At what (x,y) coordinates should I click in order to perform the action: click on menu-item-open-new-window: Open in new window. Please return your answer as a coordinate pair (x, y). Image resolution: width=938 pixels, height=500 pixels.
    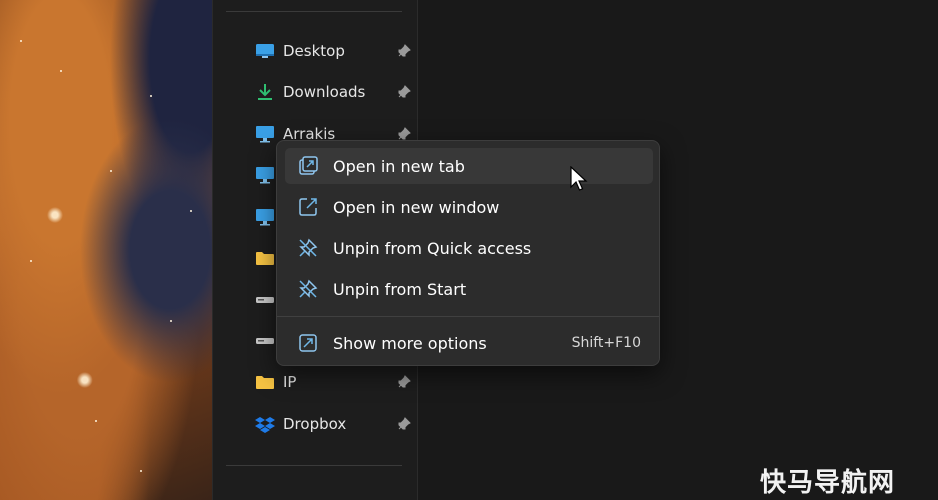
    Looking at the image, I should click on (469, 207).